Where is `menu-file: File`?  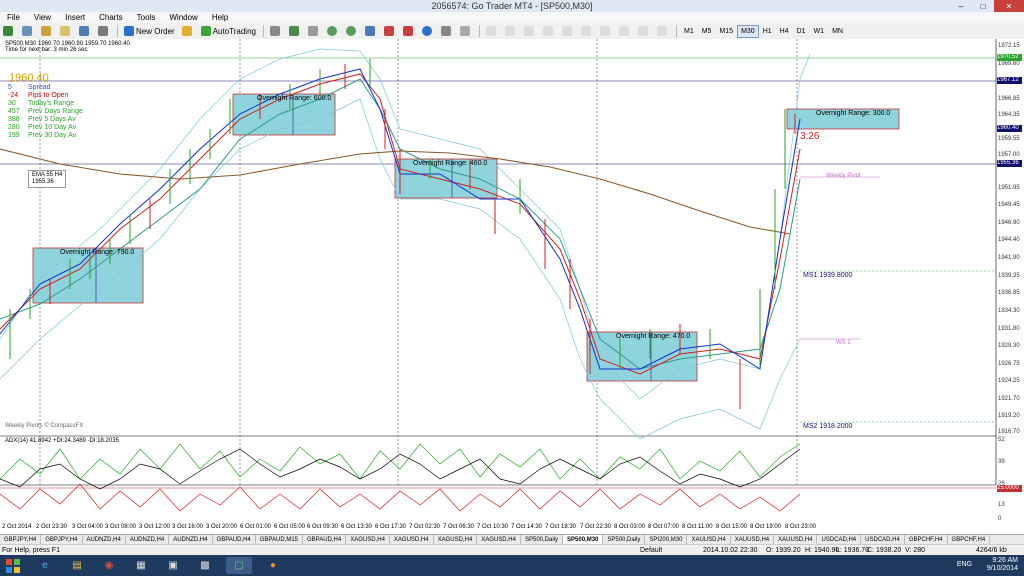 menu-file: File is located at coordinates (13, 17).